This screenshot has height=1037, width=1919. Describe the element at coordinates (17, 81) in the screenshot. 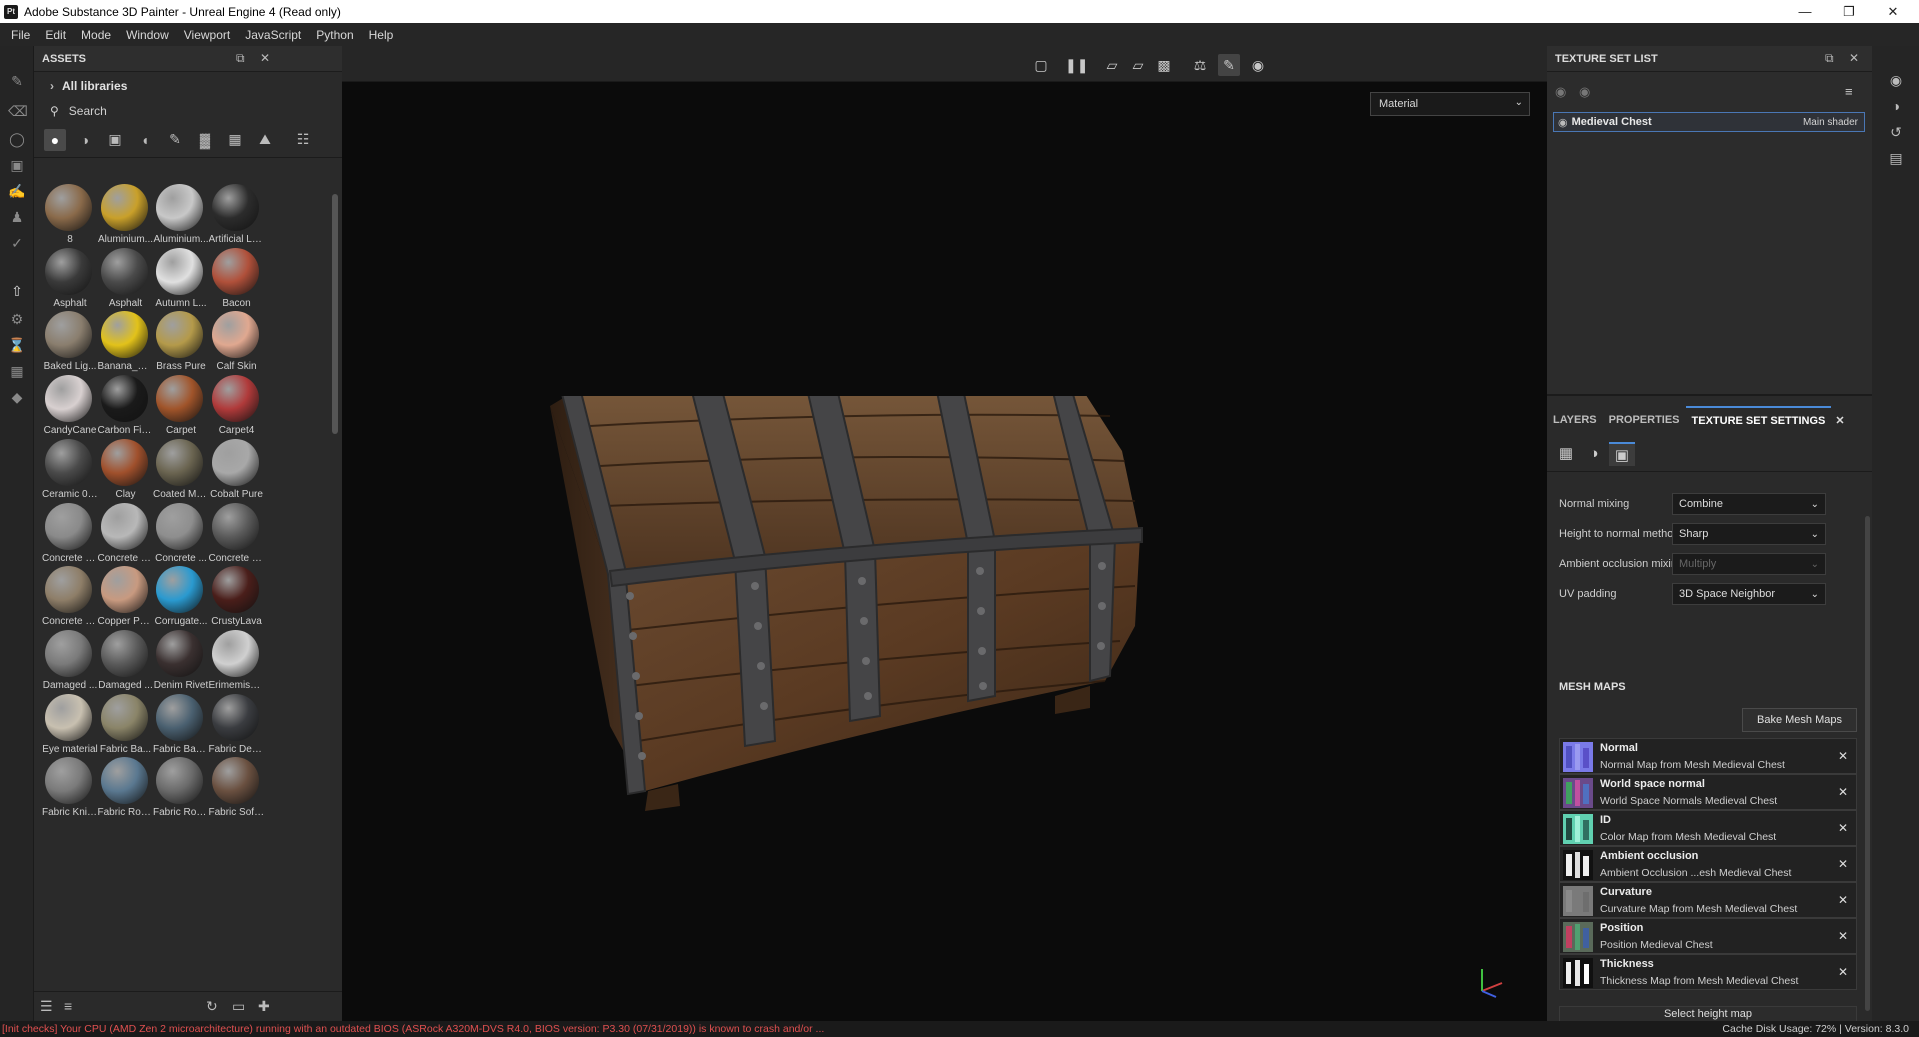

I see `paint-brush-icon: ✎` at that location.